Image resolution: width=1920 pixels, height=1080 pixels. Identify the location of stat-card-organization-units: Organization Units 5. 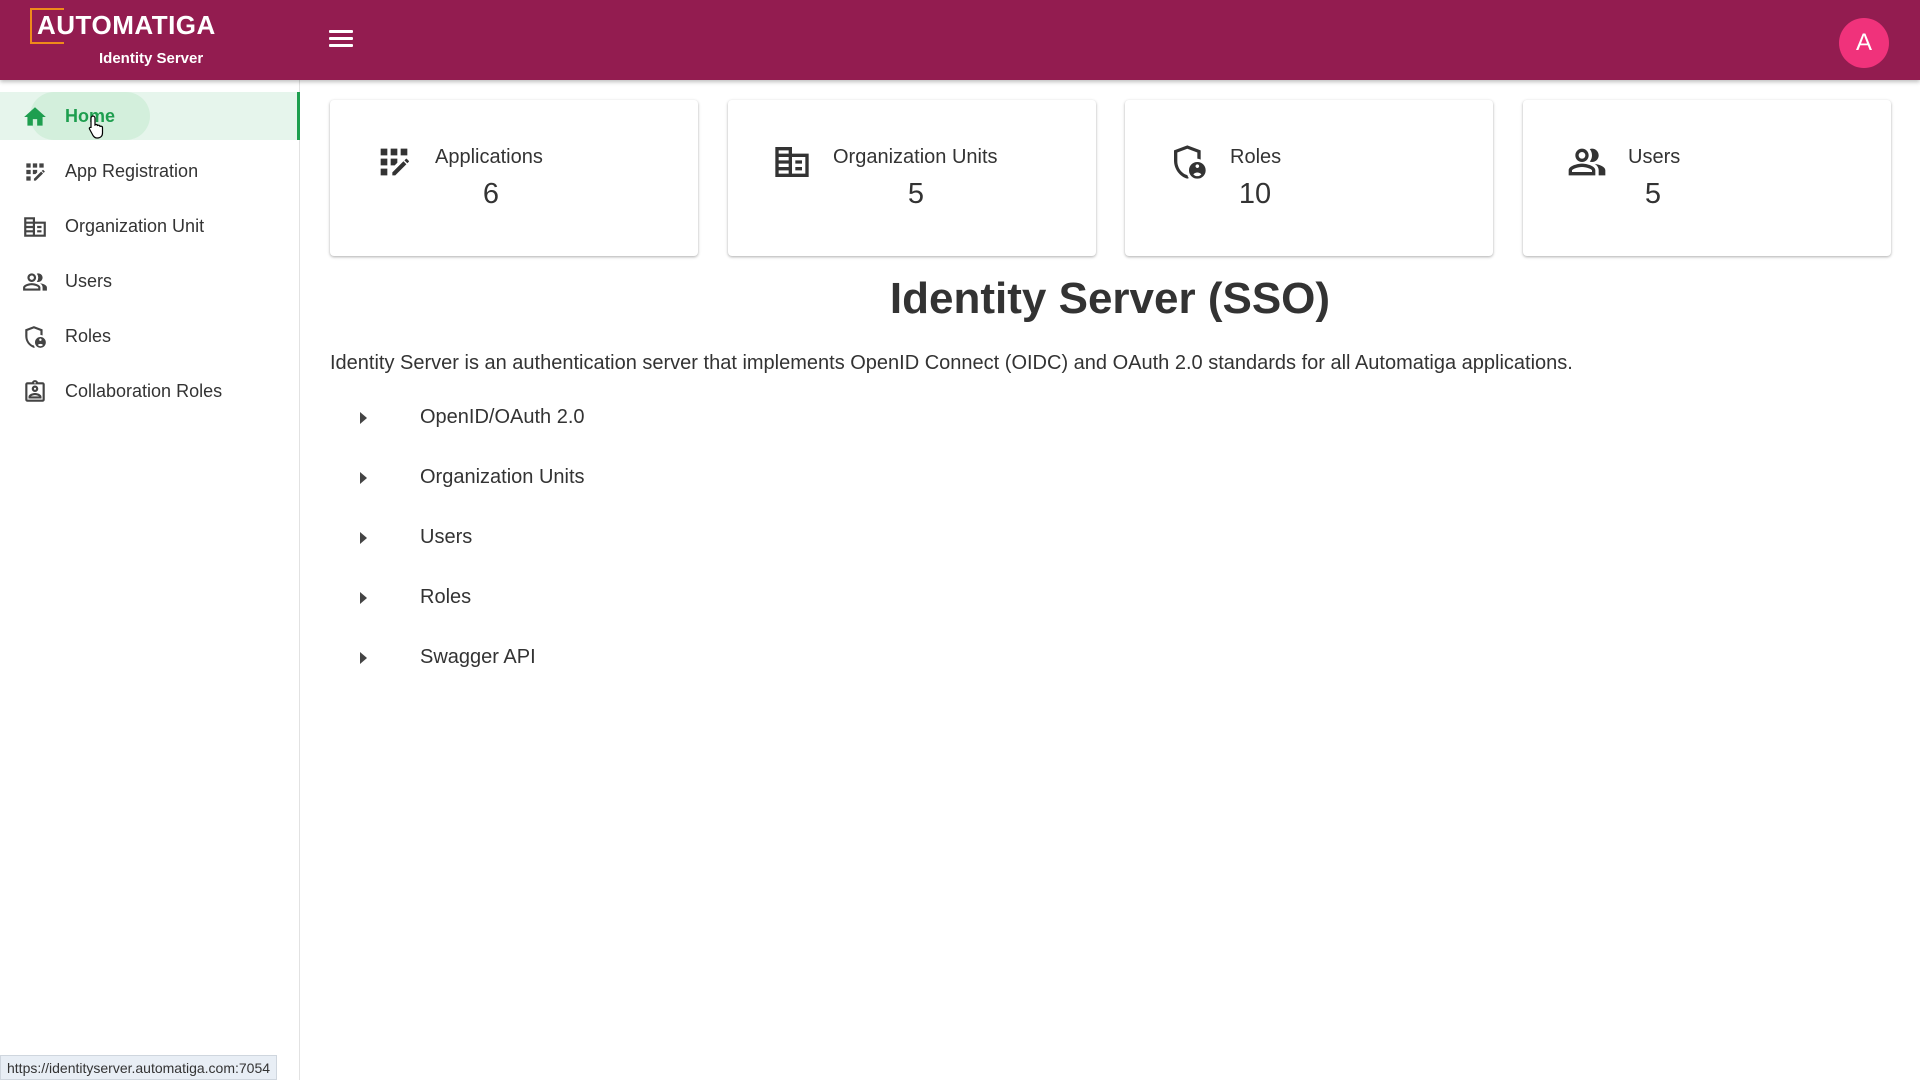
(912, 178).